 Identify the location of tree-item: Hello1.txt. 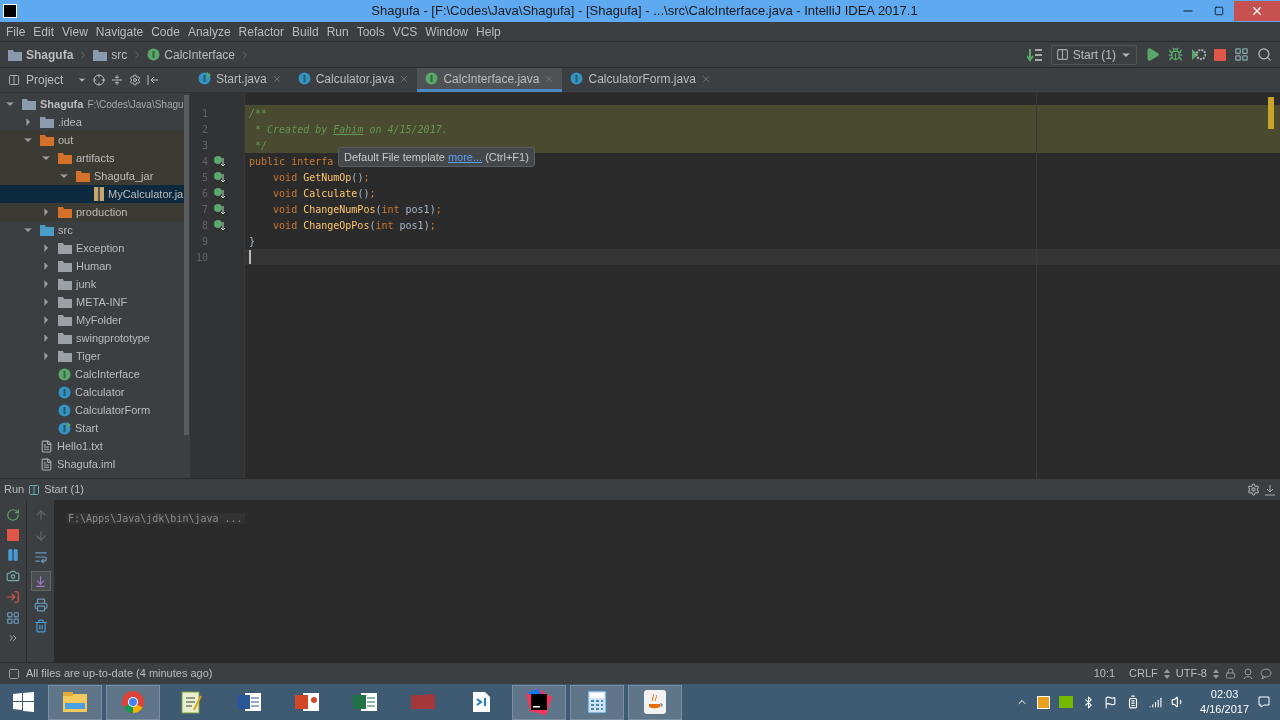
(92, 446).